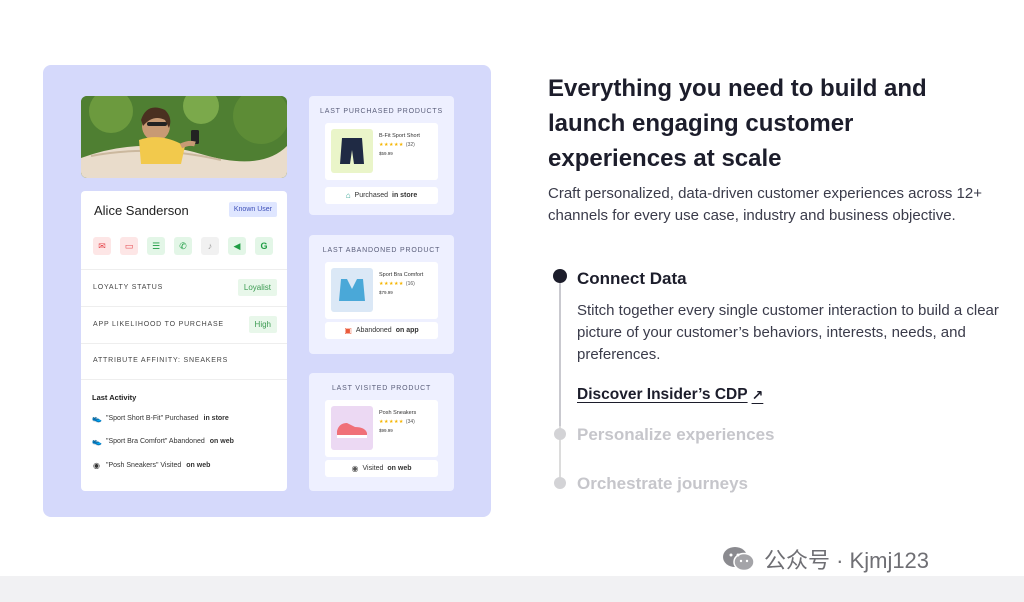  I want to click on activity-item: 👟 "Sport Bra Comfort" Abandoned on web, so click(163, 441).